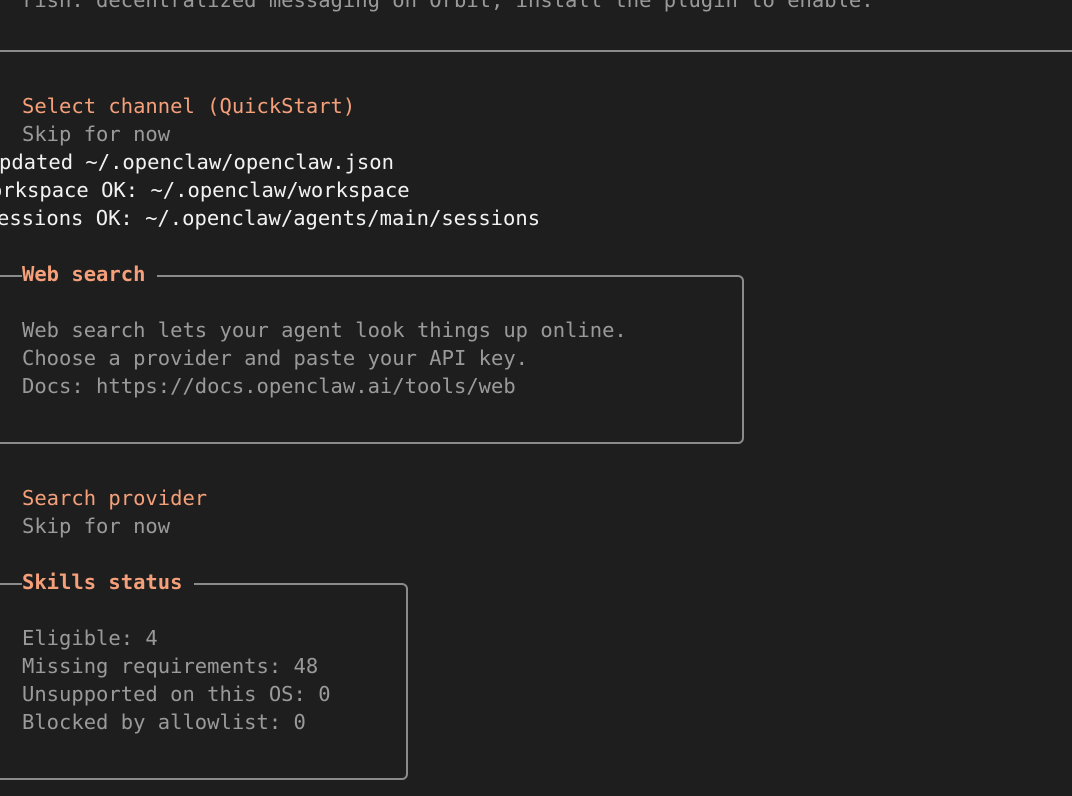  Describe the element at coordinates (205, 190) in the screenshot. I see `workspace-ok-log: orkspace OK: ~/.openclaw/workspace` at that location.